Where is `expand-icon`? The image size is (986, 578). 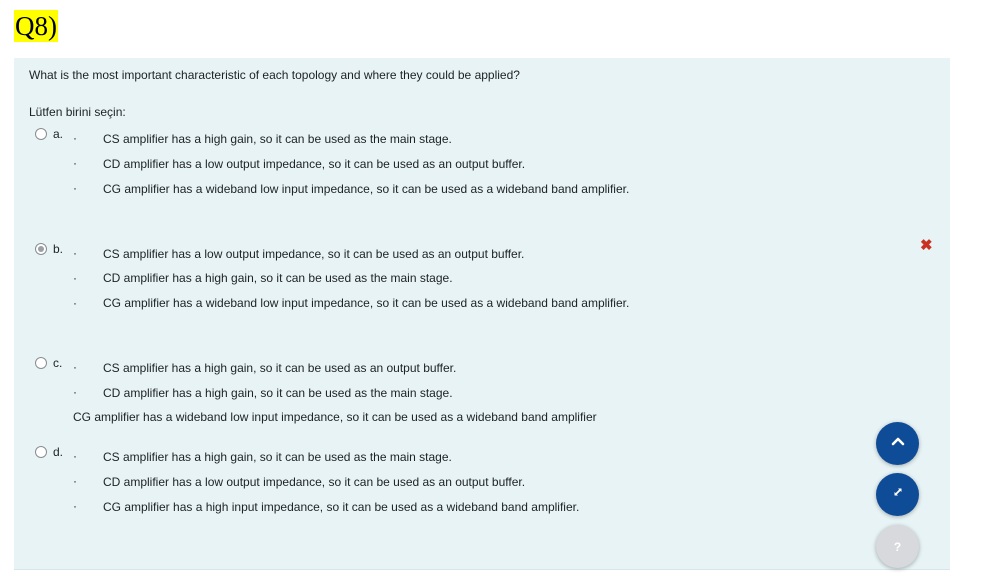 expand-icon is located at coordinates (898, 494).